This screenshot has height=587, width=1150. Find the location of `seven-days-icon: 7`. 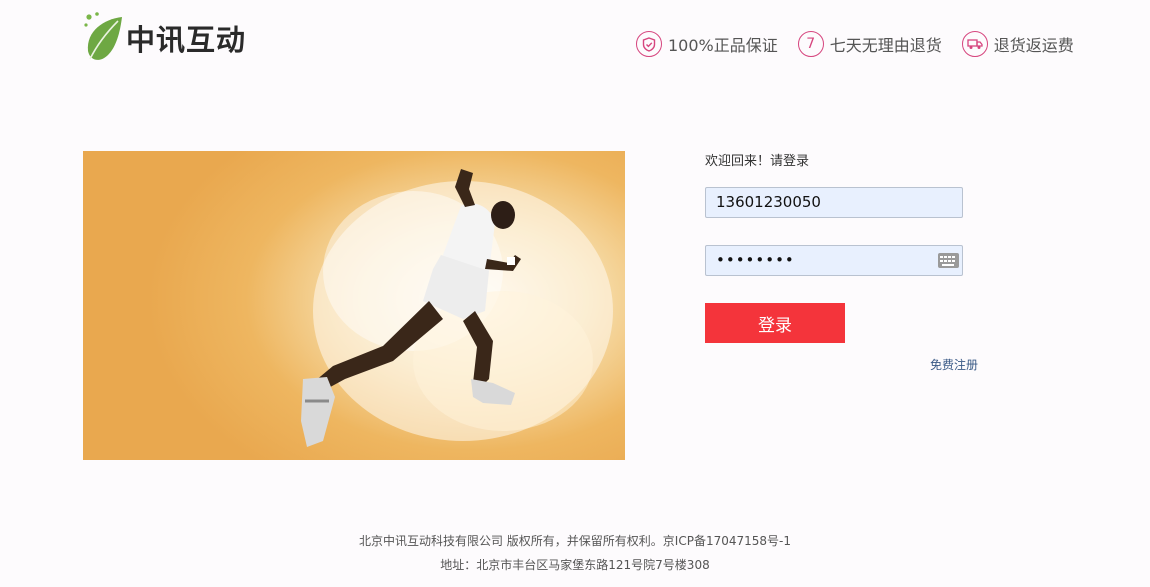

seven-days-icon: 7 is located at coordinates (810, 44).